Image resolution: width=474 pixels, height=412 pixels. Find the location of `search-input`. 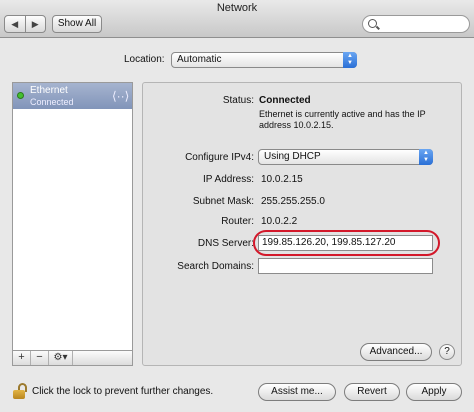

search-input is located at coordinates (423, 24).